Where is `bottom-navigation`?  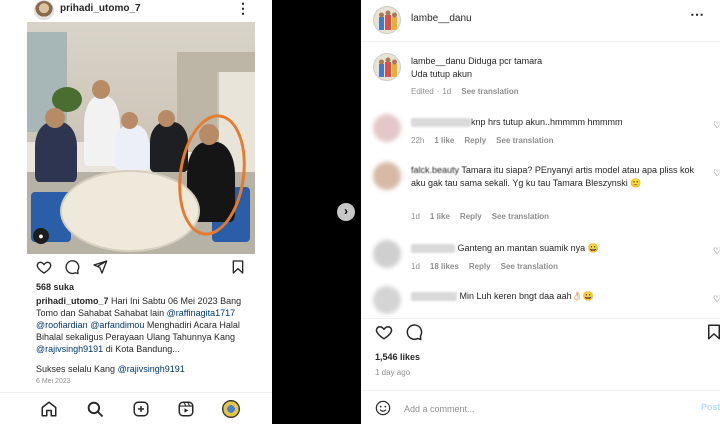 bottom-navigation is located at coordinates (136, 408).